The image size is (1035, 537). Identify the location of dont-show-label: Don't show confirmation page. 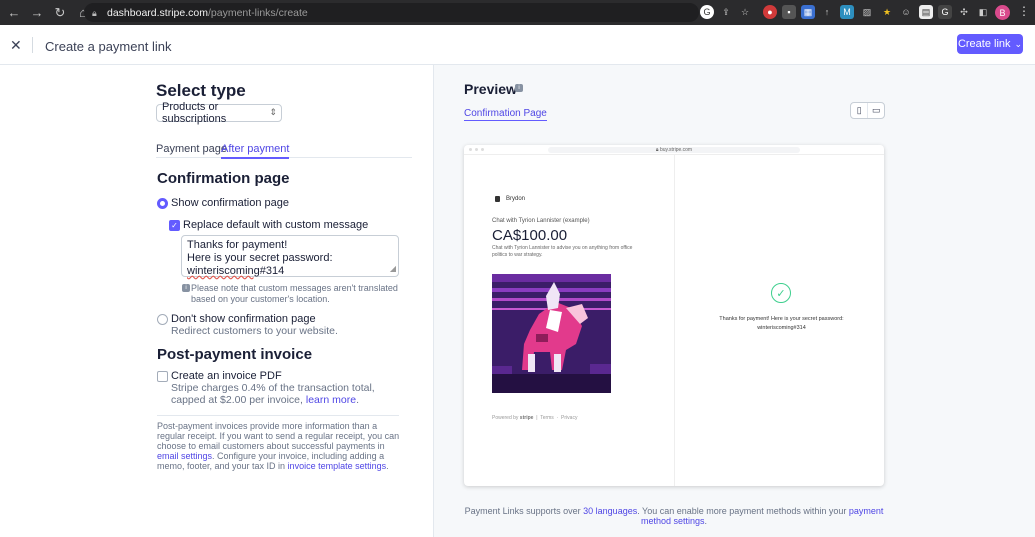
(243, 319).